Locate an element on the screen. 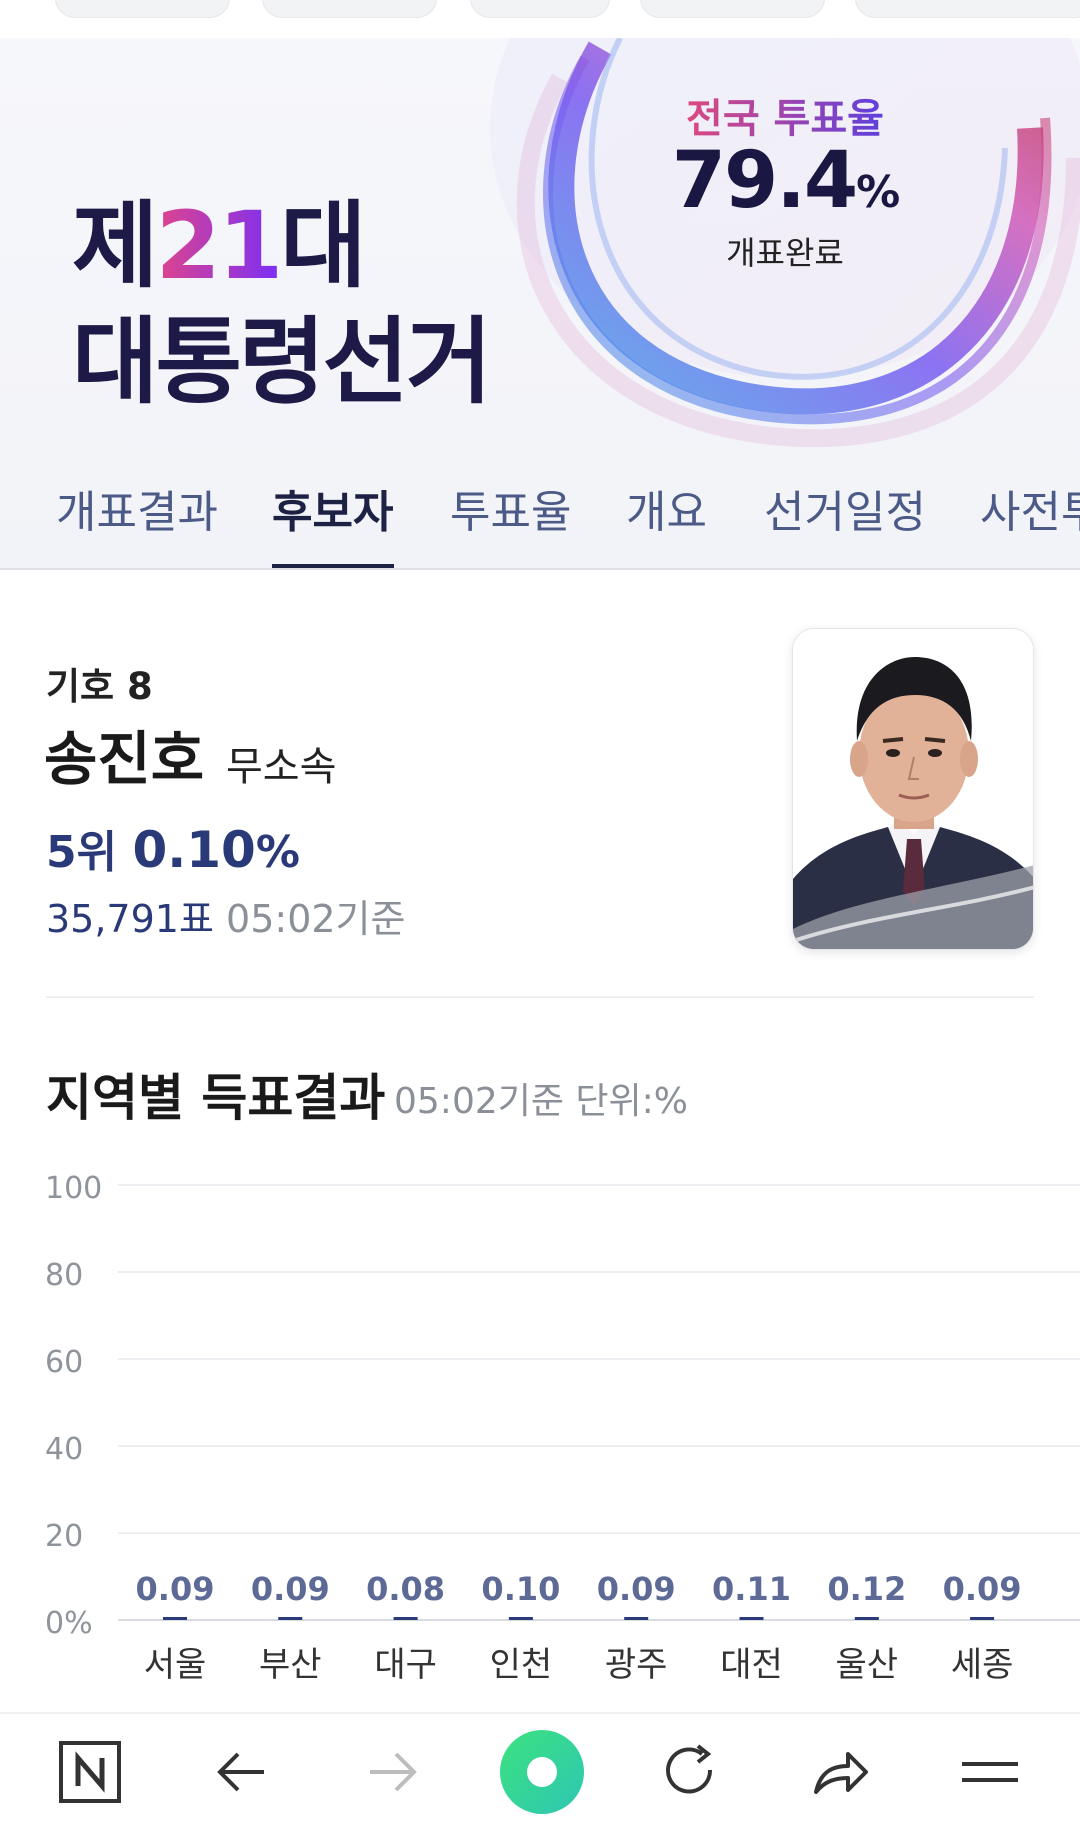 The width and height of the screenshot is (1080, 1826). section-divider is located at coordinates (540, 997).